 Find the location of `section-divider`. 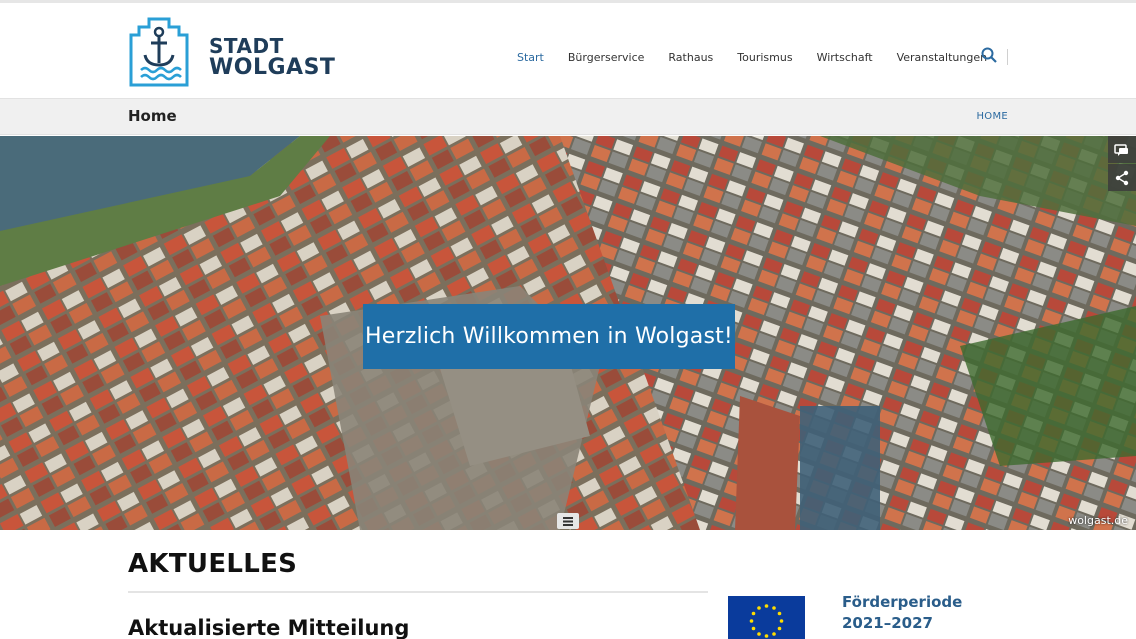

section-divider is located at coordinates (418, 592).